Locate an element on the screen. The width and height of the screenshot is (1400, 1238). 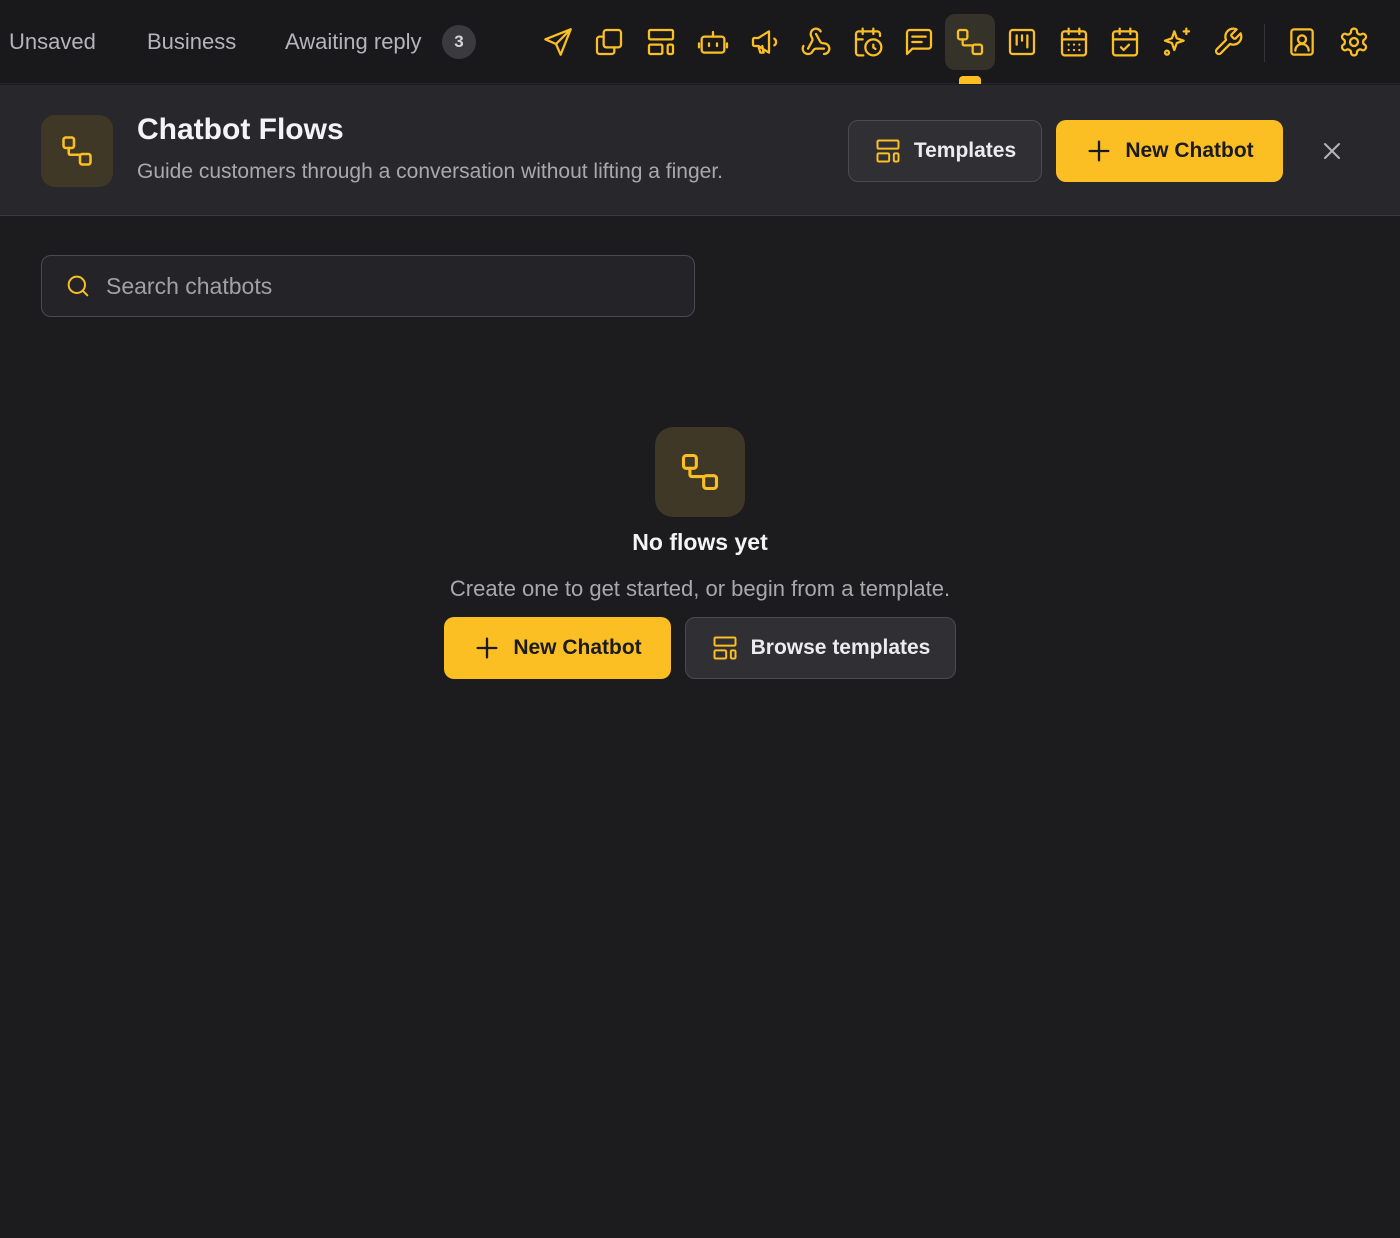
contact-icon is located at coordinates (1302, 42).